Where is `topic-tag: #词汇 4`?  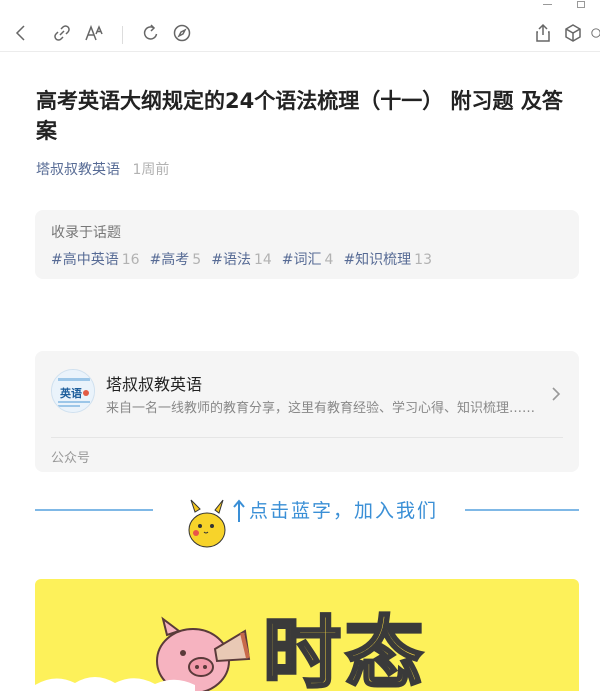
topic-tag: #词汇 4 is located at coordinates (308, 259).